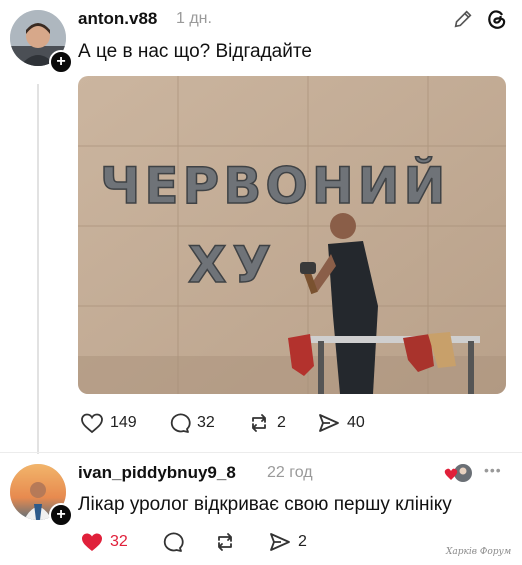 The image size is (522, 565). I want to click on reply-comment-button, so click(172, 542).